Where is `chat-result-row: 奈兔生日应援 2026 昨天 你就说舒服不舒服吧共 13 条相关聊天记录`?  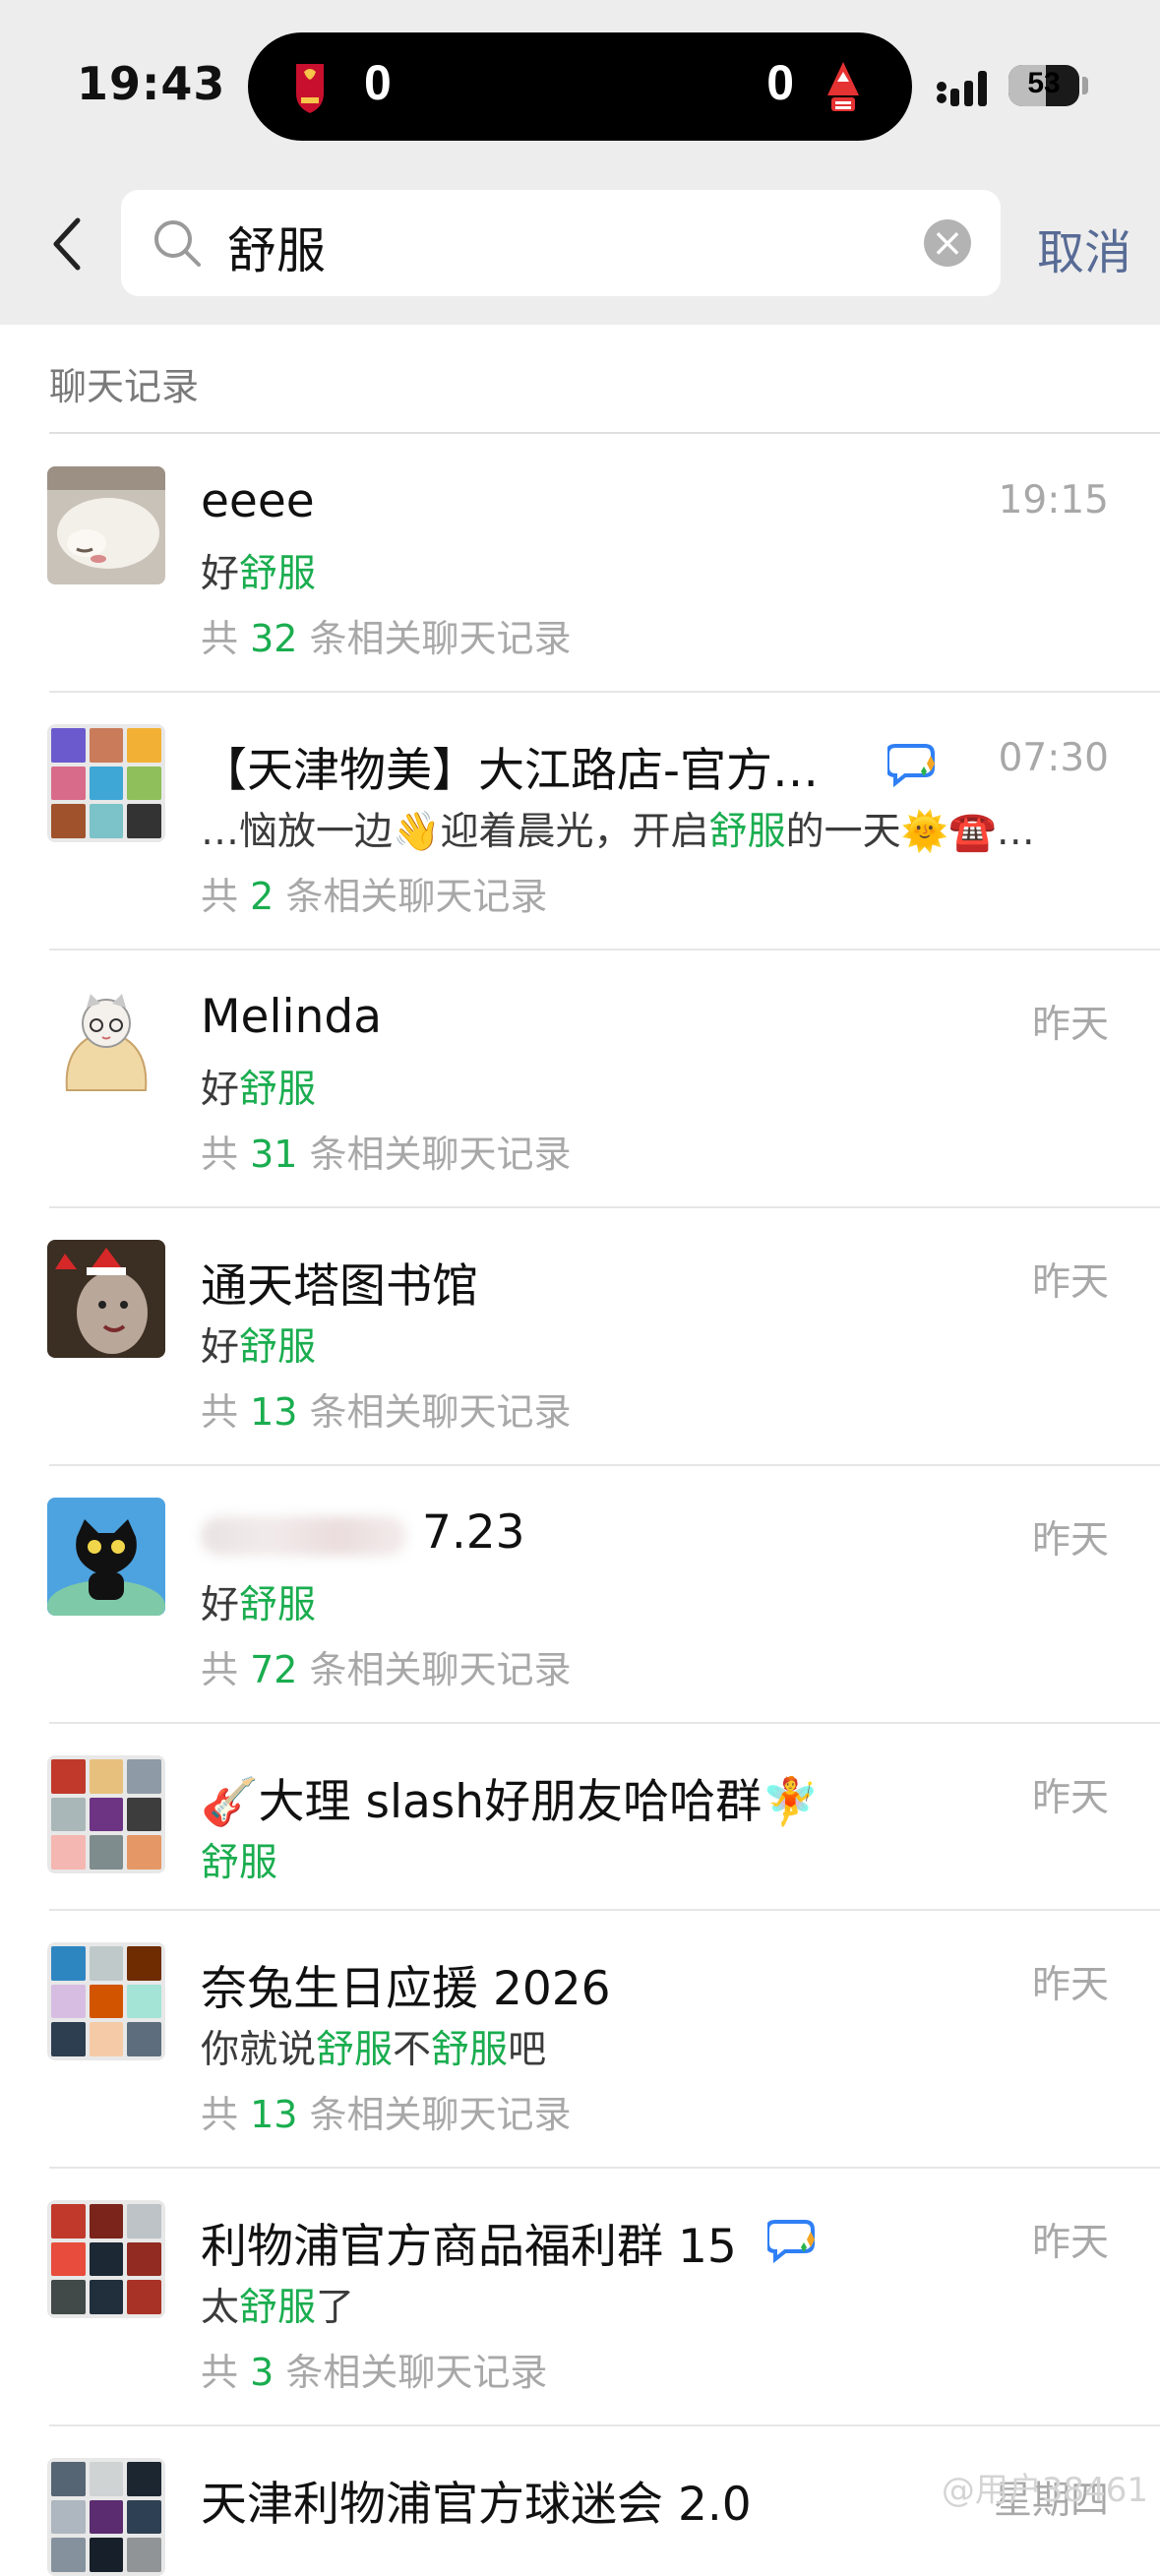 chat-result-row: 奈兔生日应援 2026 昨天 你就说舒服不舒服吧共 13 条相关聊天记录 is located at coordinates (580, 2040).